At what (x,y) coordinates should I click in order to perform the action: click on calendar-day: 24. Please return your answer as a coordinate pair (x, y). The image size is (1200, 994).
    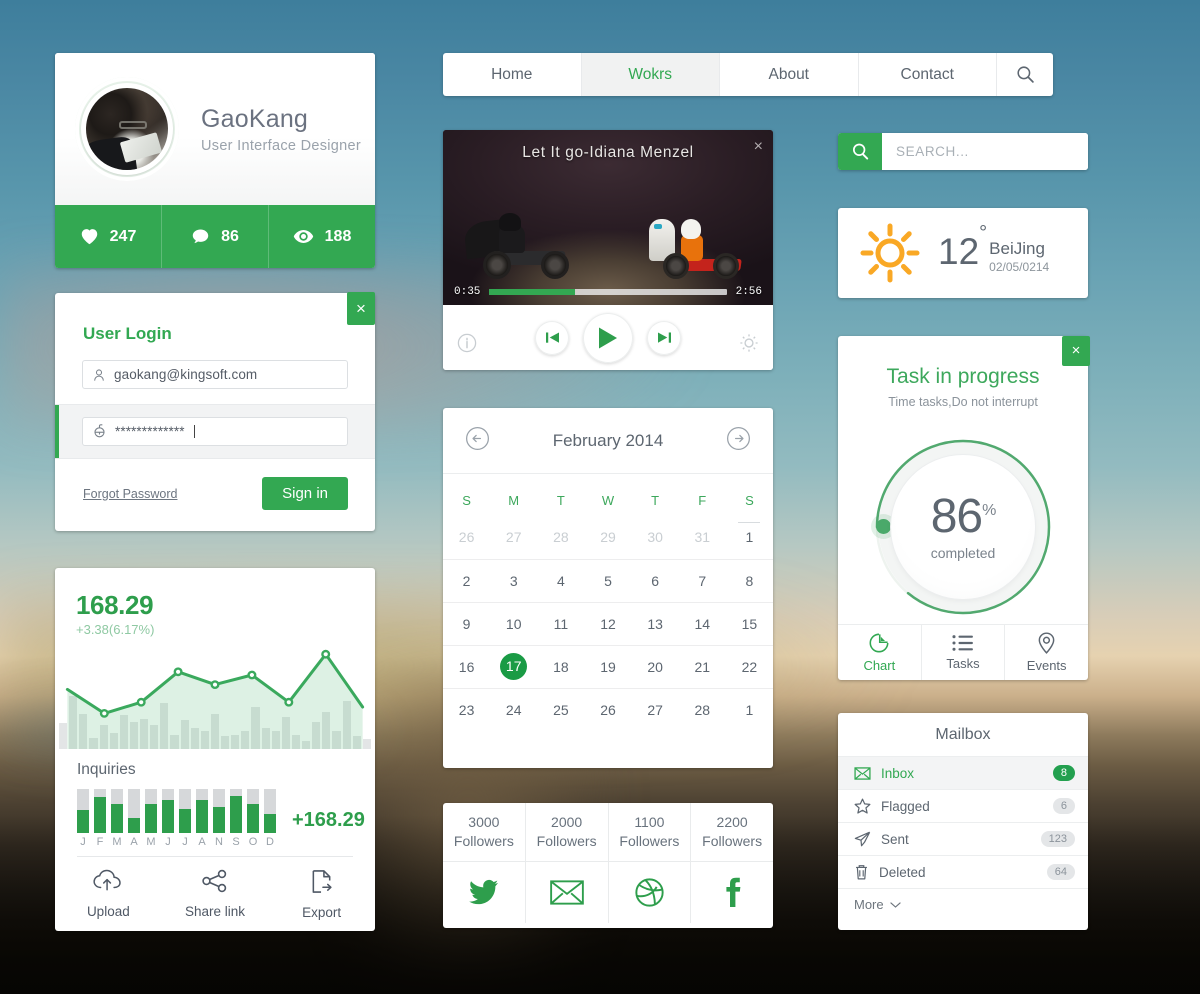
    Looking at the image, I should click on (514, 709).